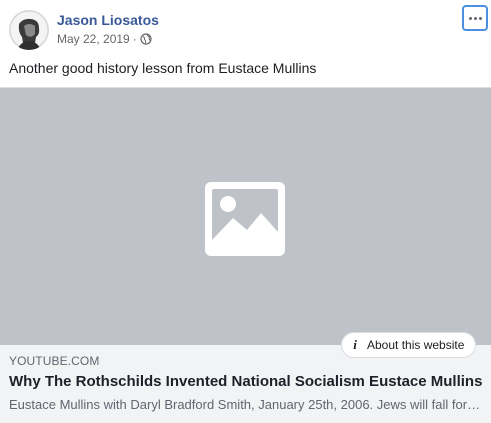  Describe the element at coordinates (245, 219) in the screenshot. I see `image-placeholder-icon` at that location.